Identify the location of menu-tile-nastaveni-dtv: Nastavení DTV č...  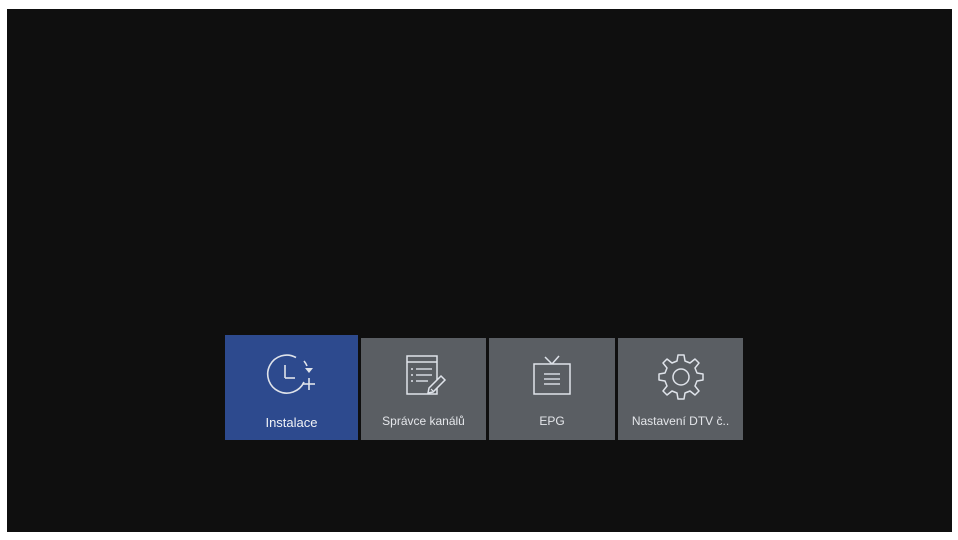
(680, 389).